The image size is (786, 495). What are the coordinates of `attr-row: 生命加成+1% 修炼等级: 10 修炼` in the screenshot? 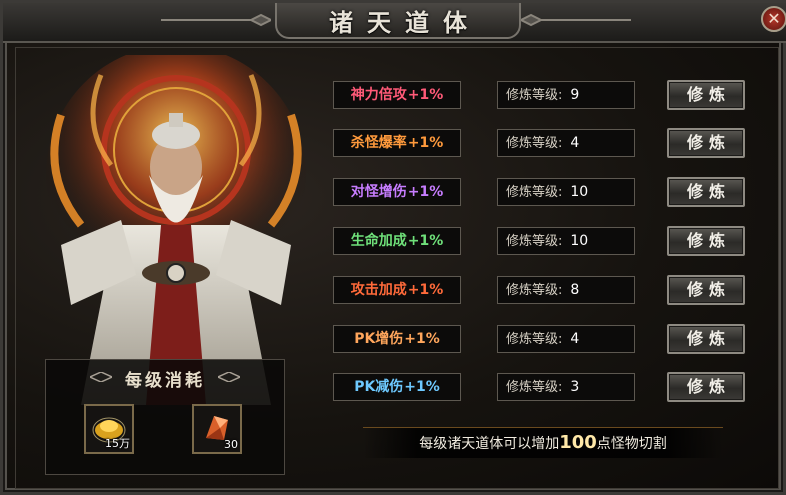 It's located at (540, 241).